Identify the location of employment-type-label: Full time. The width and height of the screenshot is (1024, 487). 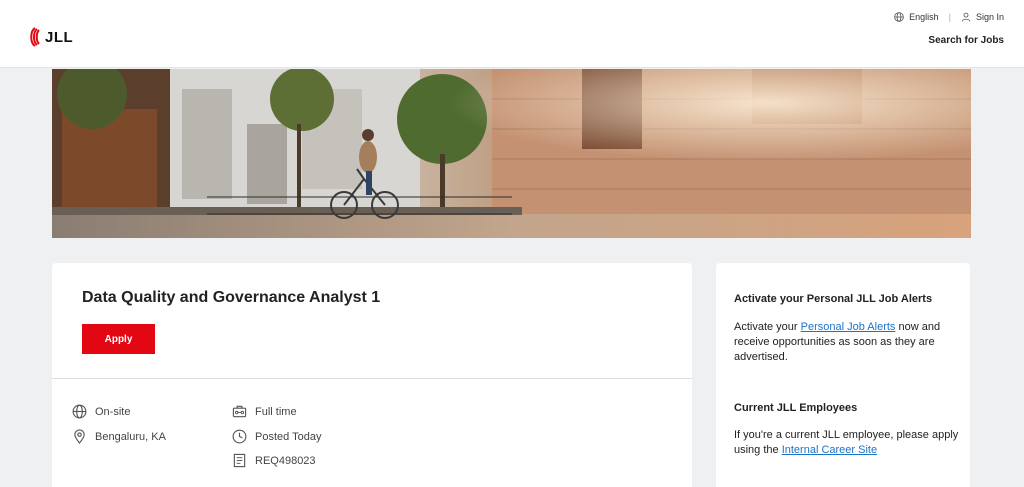
(276, 411).